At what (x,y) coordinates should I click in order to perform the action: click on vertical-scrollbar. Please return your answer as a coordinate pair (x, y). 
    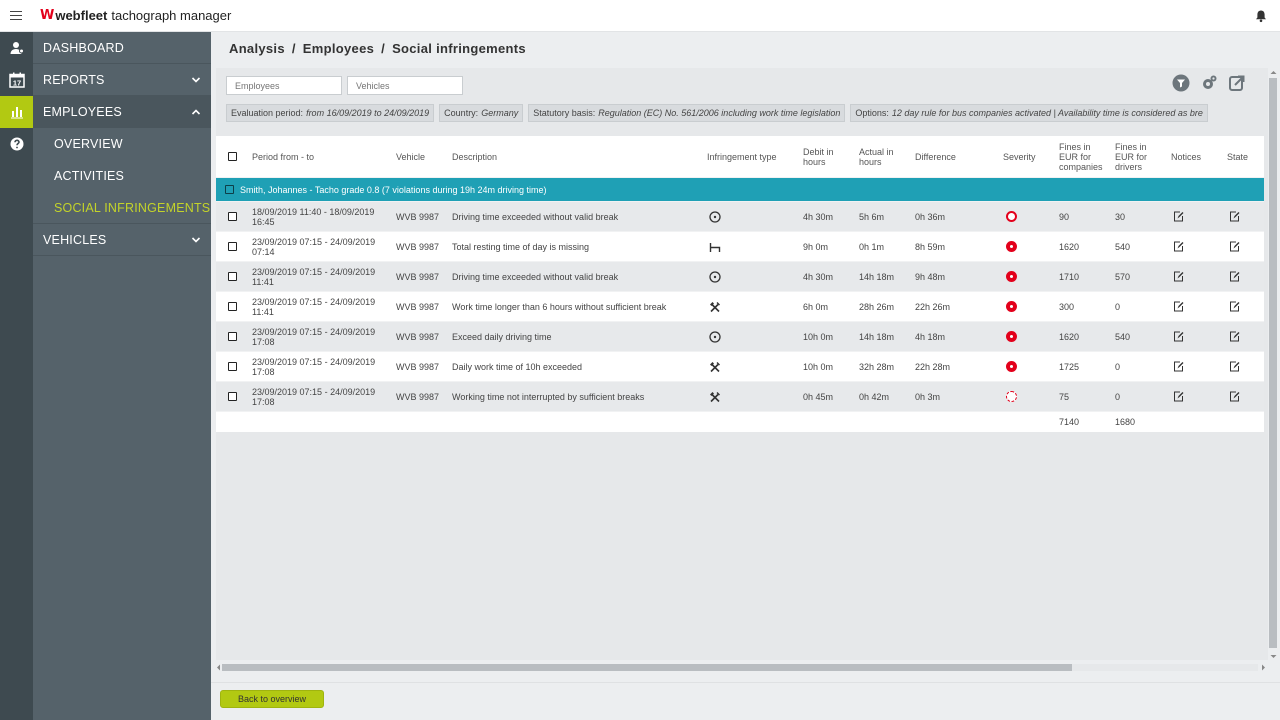
    Looking at the image, I should click on (1273, 365).